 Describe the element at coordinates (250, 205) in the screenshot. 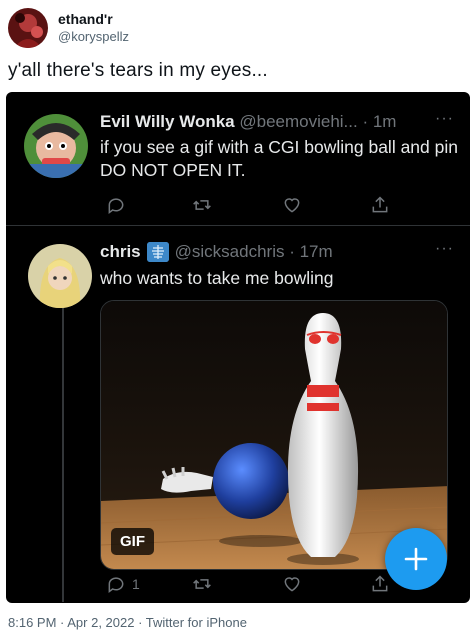

I see `tweet-actions` at that location.